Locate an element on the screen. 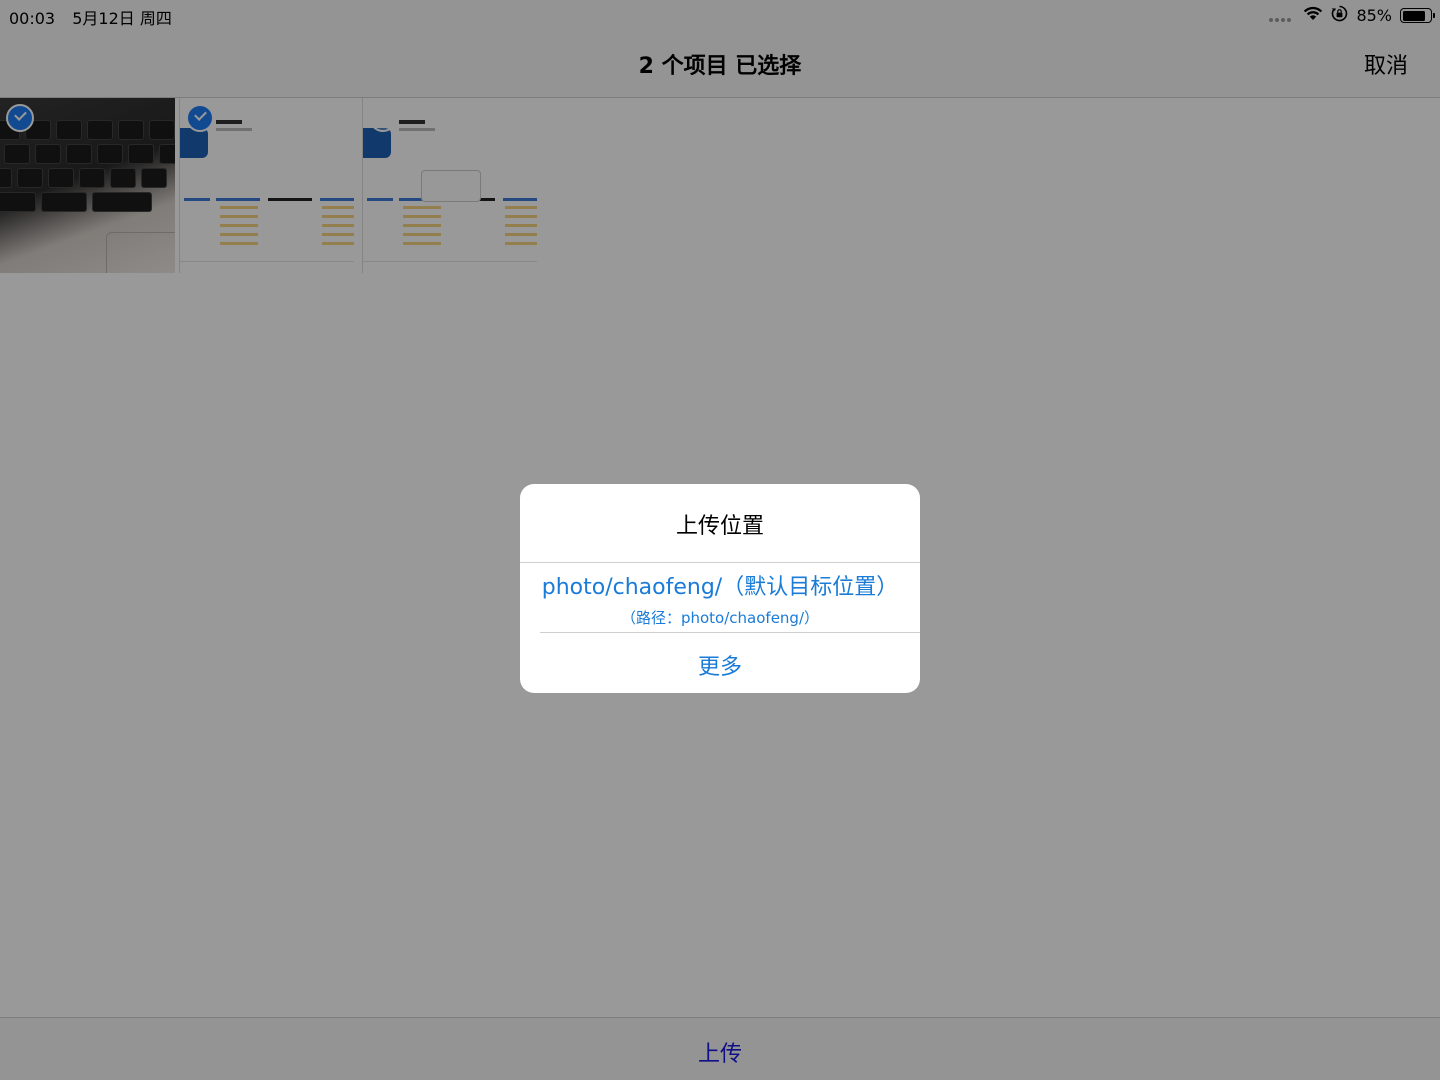  alert-title: 上传位置 is located at coordinates (719, 526).